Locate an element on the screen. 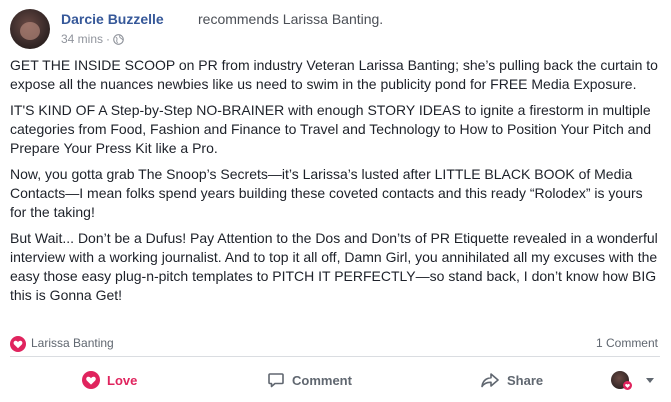 The height and width of the screenshot is (402, 671). author-avatar is located at coordinates (30, 29).